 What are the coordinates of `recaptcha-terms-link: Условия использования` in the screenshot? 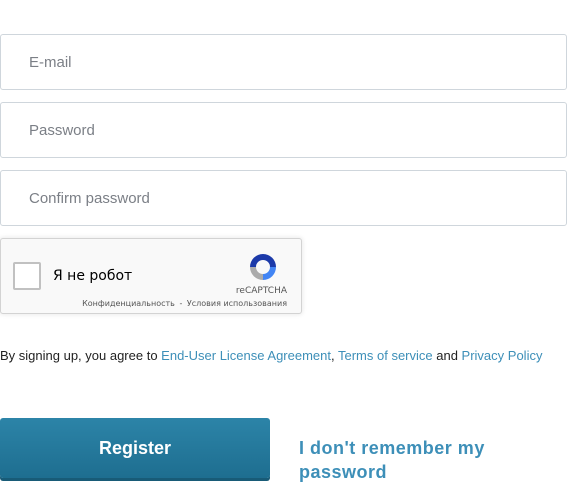 It's located at (237, 303).